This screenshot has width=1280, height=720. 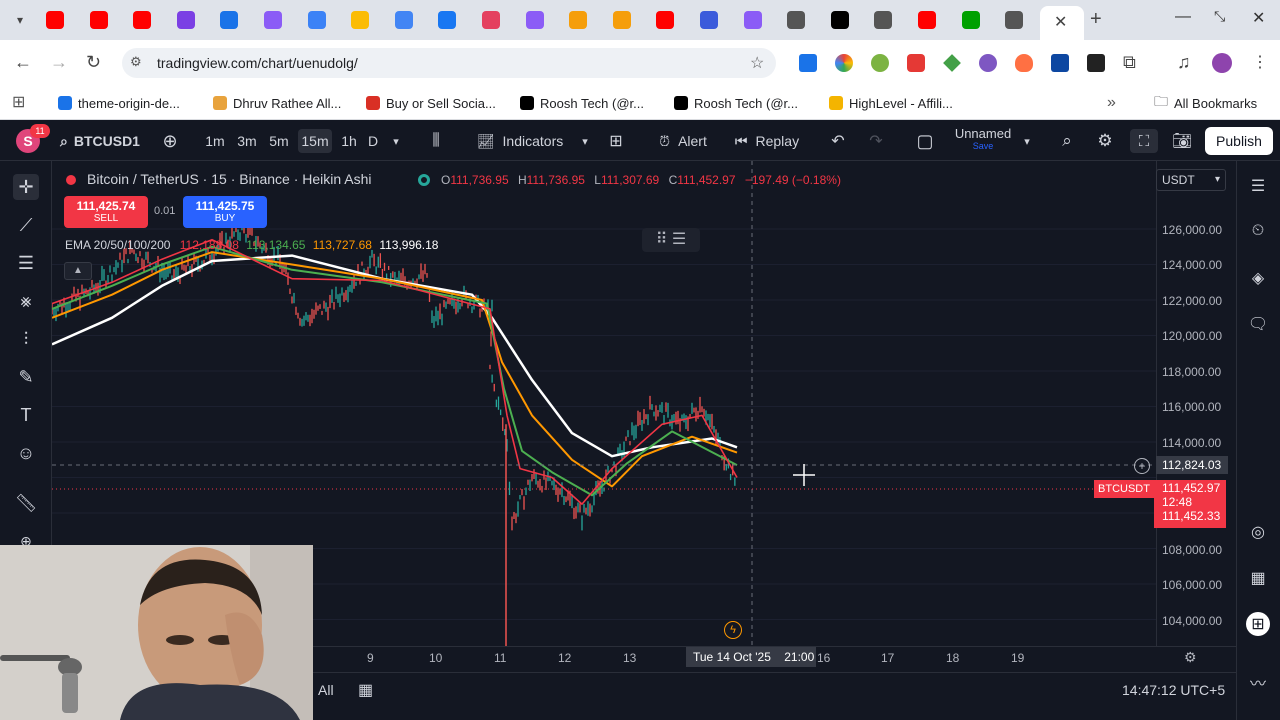 I want to click on restore-button: ⤡, so click(x=1219, y=16).